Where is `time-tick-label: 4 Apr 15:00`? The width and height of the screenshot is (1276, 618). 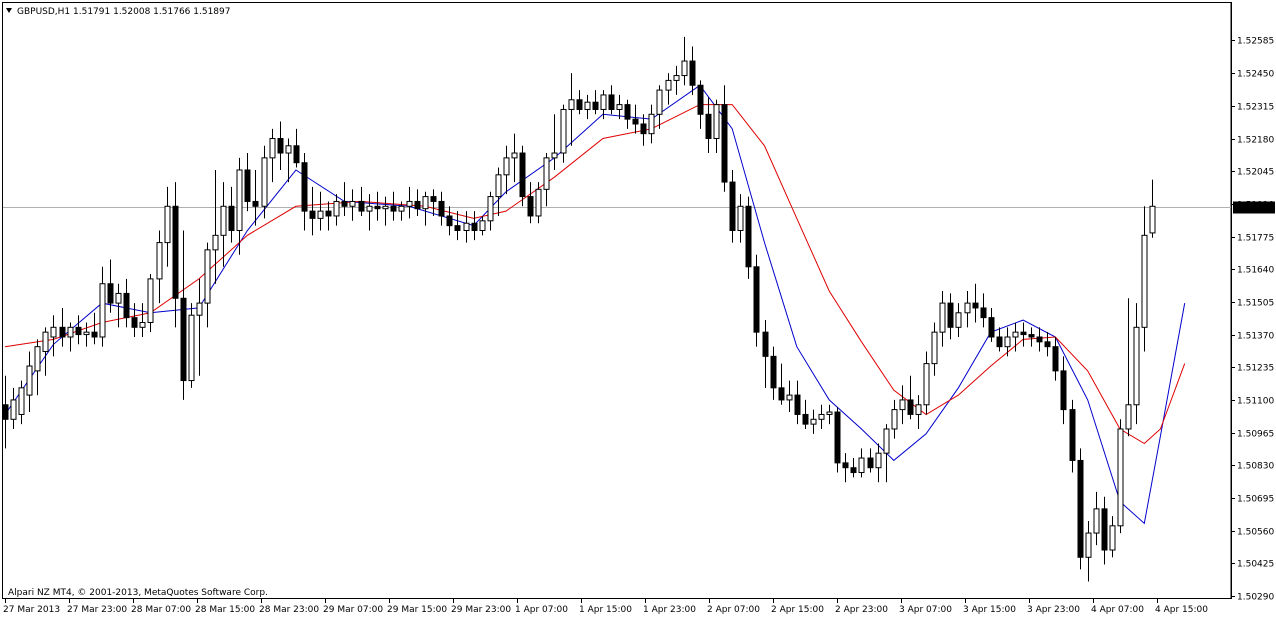
time-tick-label: 4 Apr 15:00 is located at coordinates (1181, 610).